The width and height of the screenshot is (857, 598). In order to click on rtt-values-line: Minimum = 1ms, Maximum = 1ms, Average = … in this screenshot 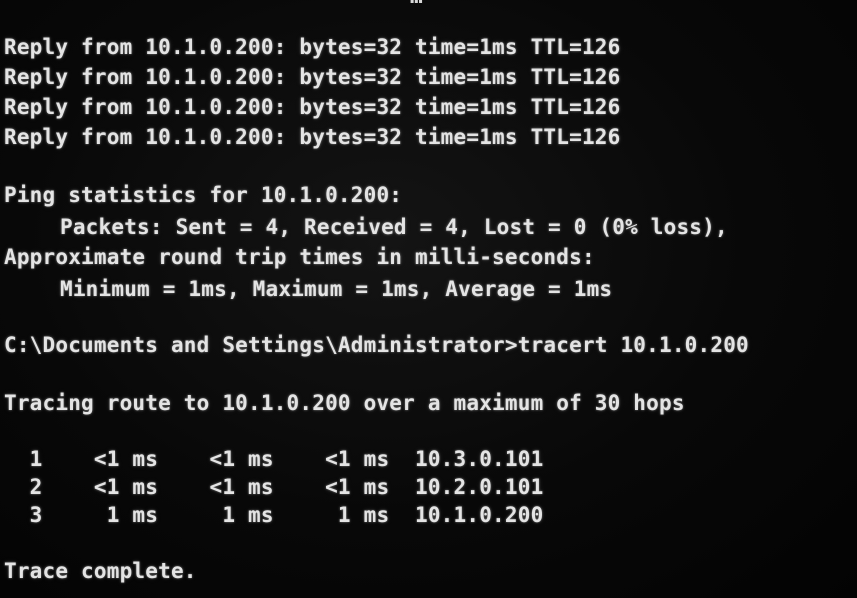, I will do `click(336, 289)`.